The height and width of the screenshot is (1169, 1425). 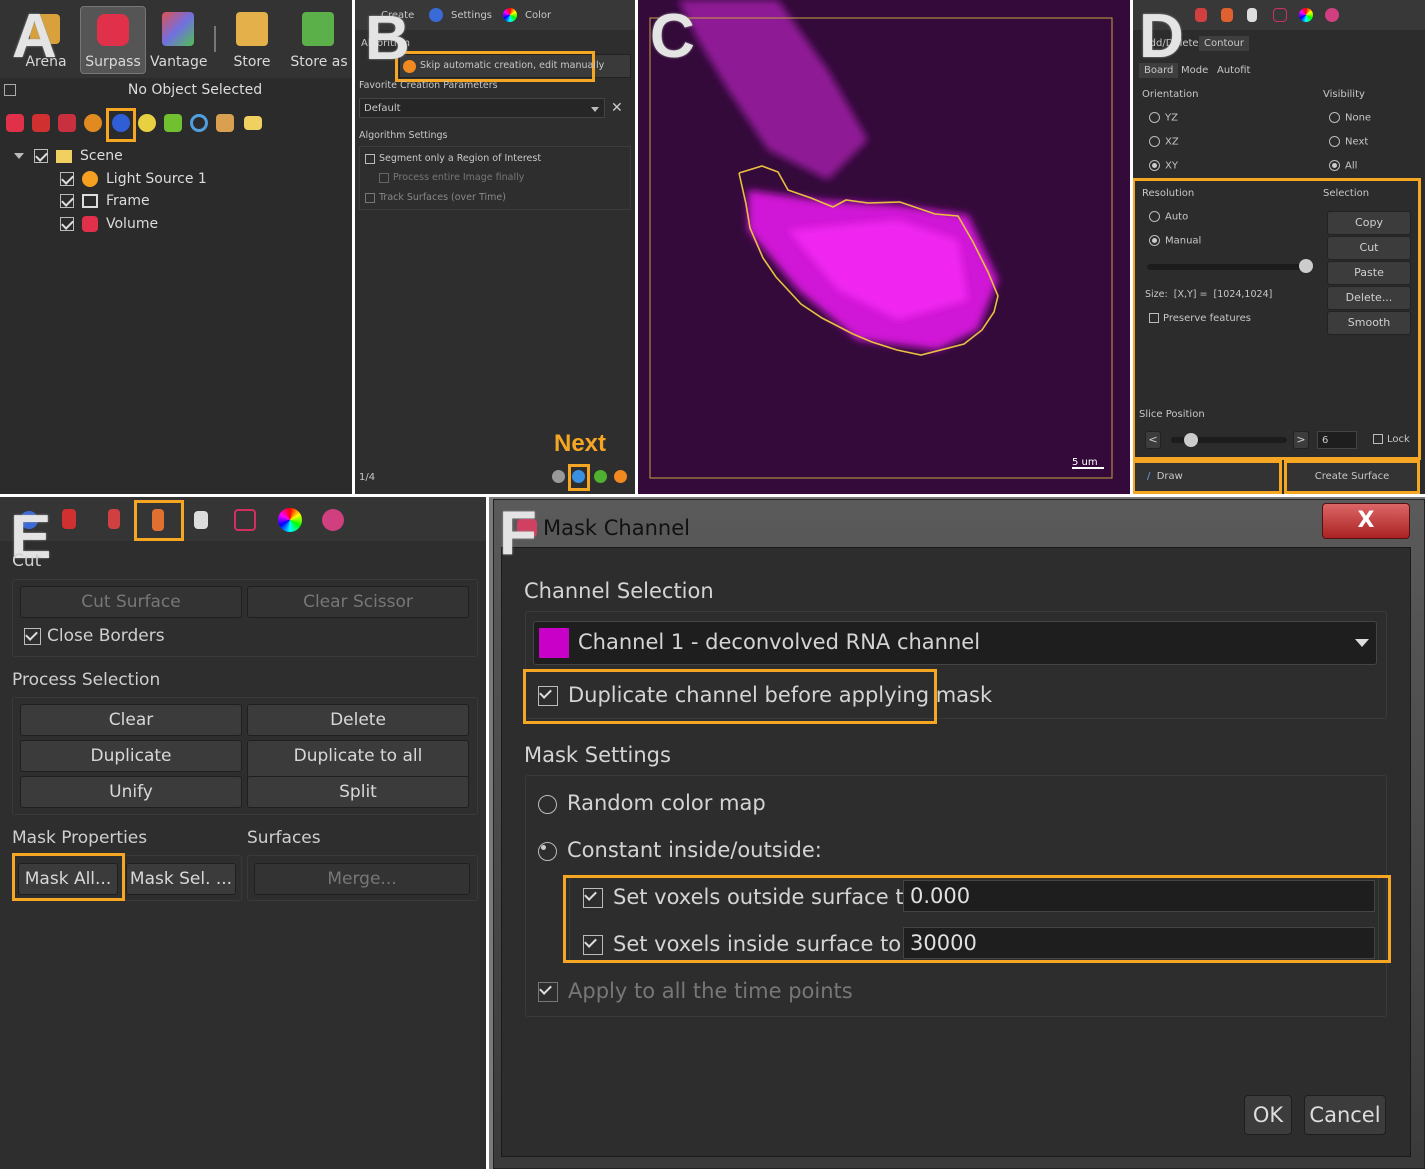 What do you see at coordinates (672, 36) in the screenshot?
I see `panel-letter-c: C` at bounding box center [672, 36].